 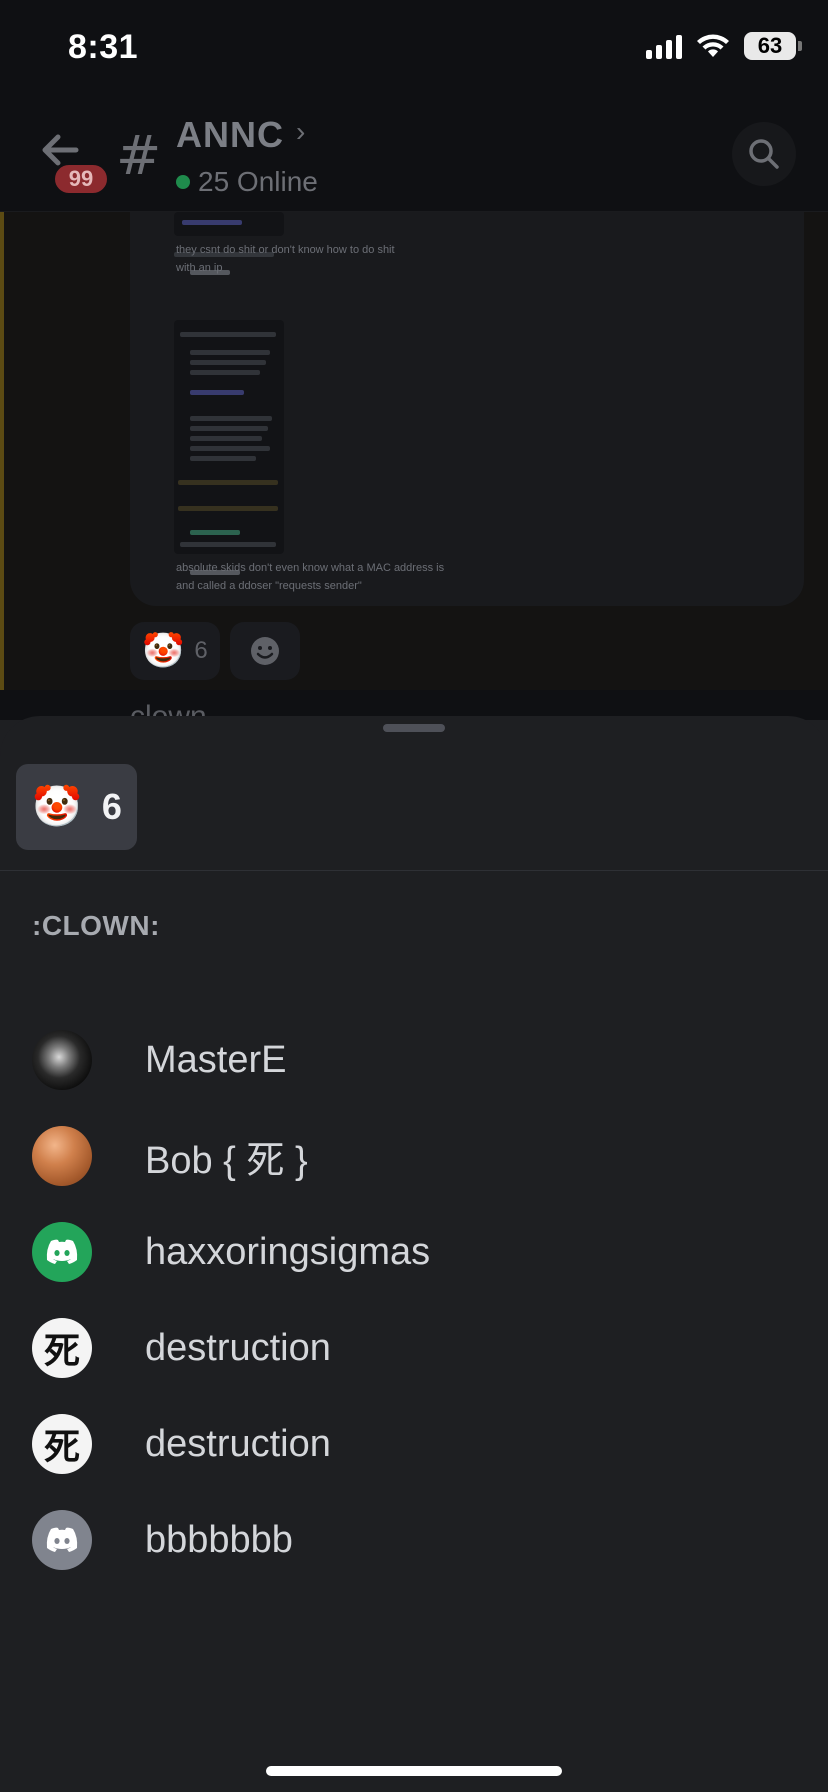 I want to click on list-item: bbbbbbb, so click(x=414, y=1540).